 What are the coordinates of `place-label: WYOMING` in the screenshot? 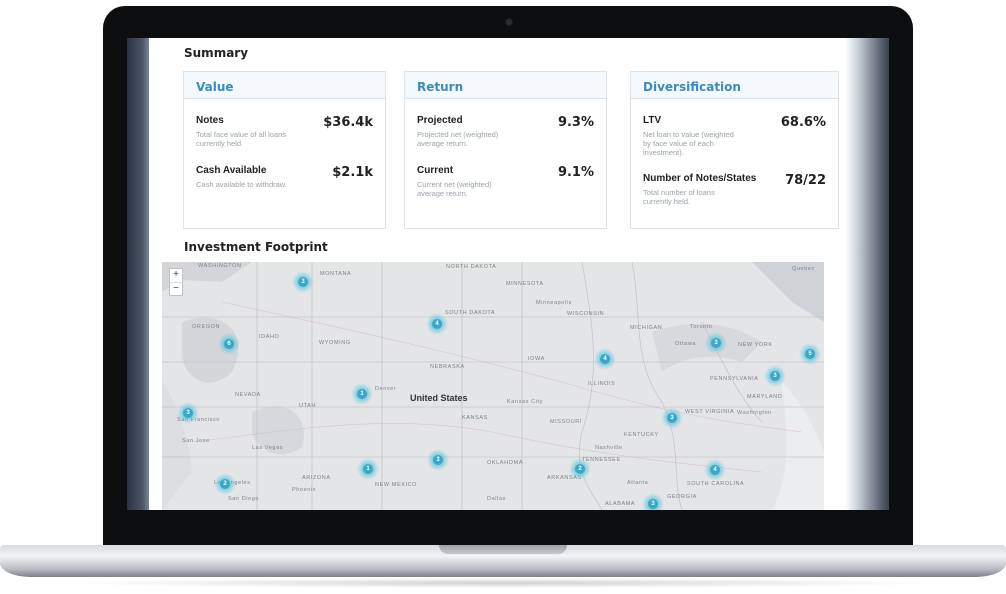 It's located at (335, 343).